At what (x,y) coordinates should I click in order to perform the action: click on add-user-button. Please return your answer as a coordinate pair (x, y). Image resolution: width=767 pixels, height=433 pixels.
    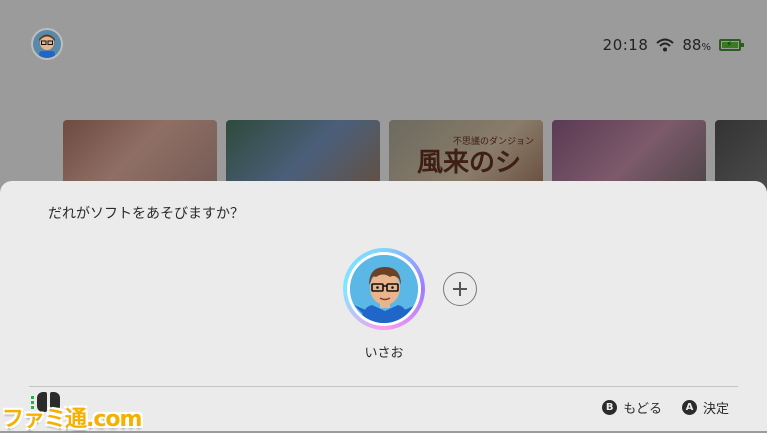
    Looking at the image, I should click on (460, 289).